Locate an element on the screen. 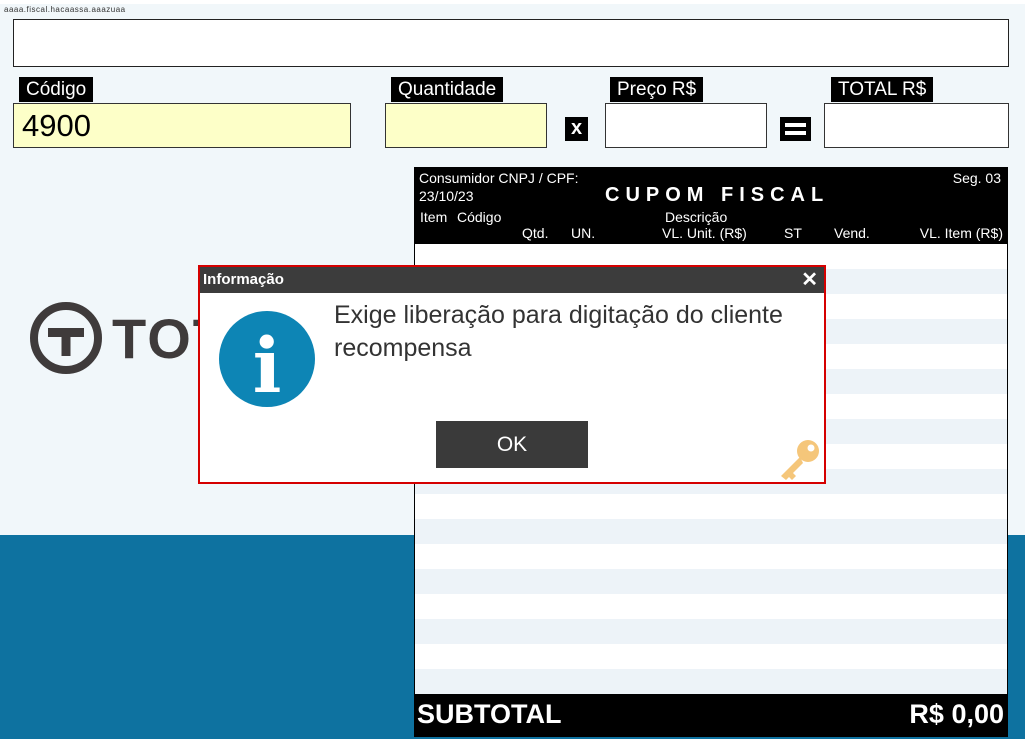 Image resolution: width=1025 pixels, height=739 pixels. col-descricao: Descrição is located at coordinates (696, 217).